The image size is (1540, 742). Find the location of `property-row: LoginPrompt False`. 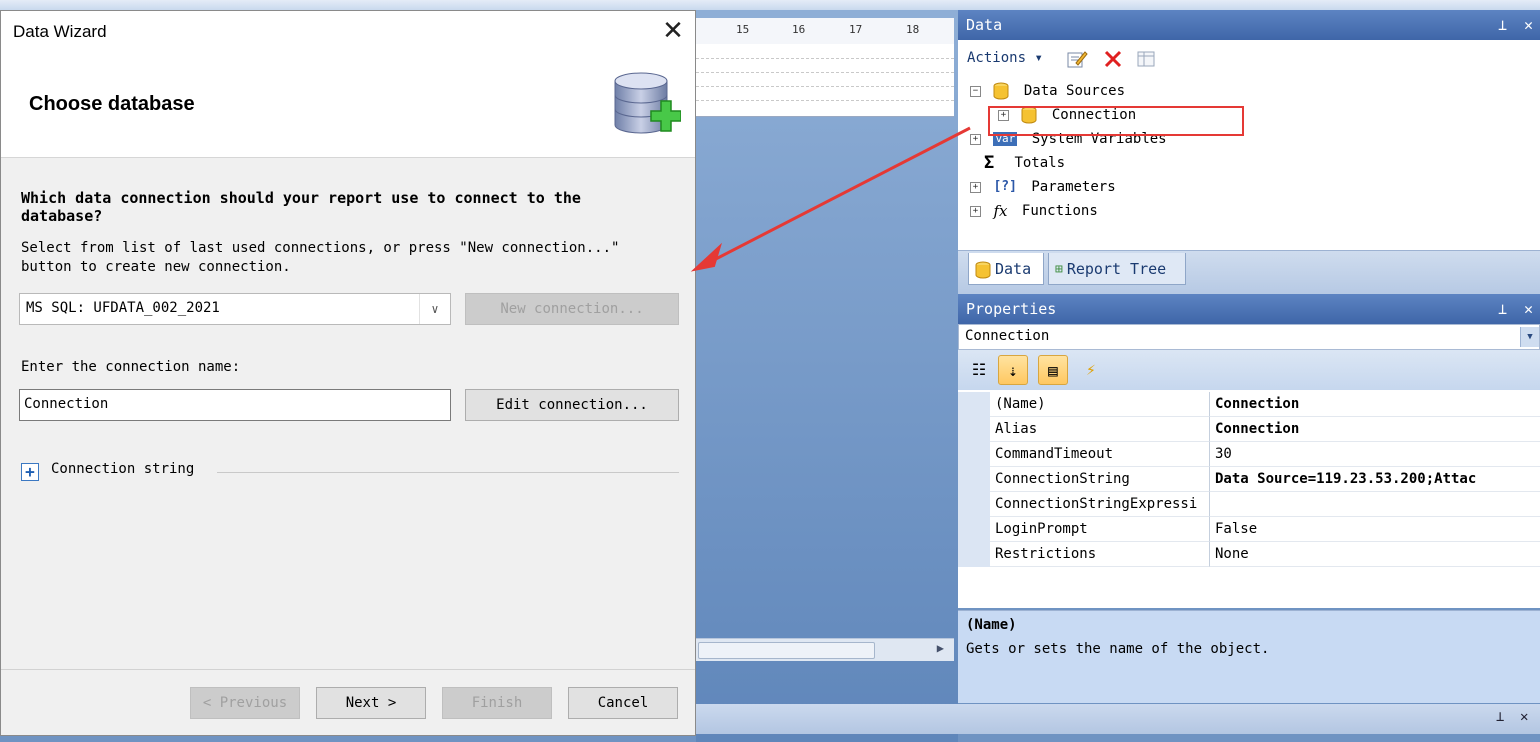

property-row: LoginPrompt False is located at coordinates (1249, 529).